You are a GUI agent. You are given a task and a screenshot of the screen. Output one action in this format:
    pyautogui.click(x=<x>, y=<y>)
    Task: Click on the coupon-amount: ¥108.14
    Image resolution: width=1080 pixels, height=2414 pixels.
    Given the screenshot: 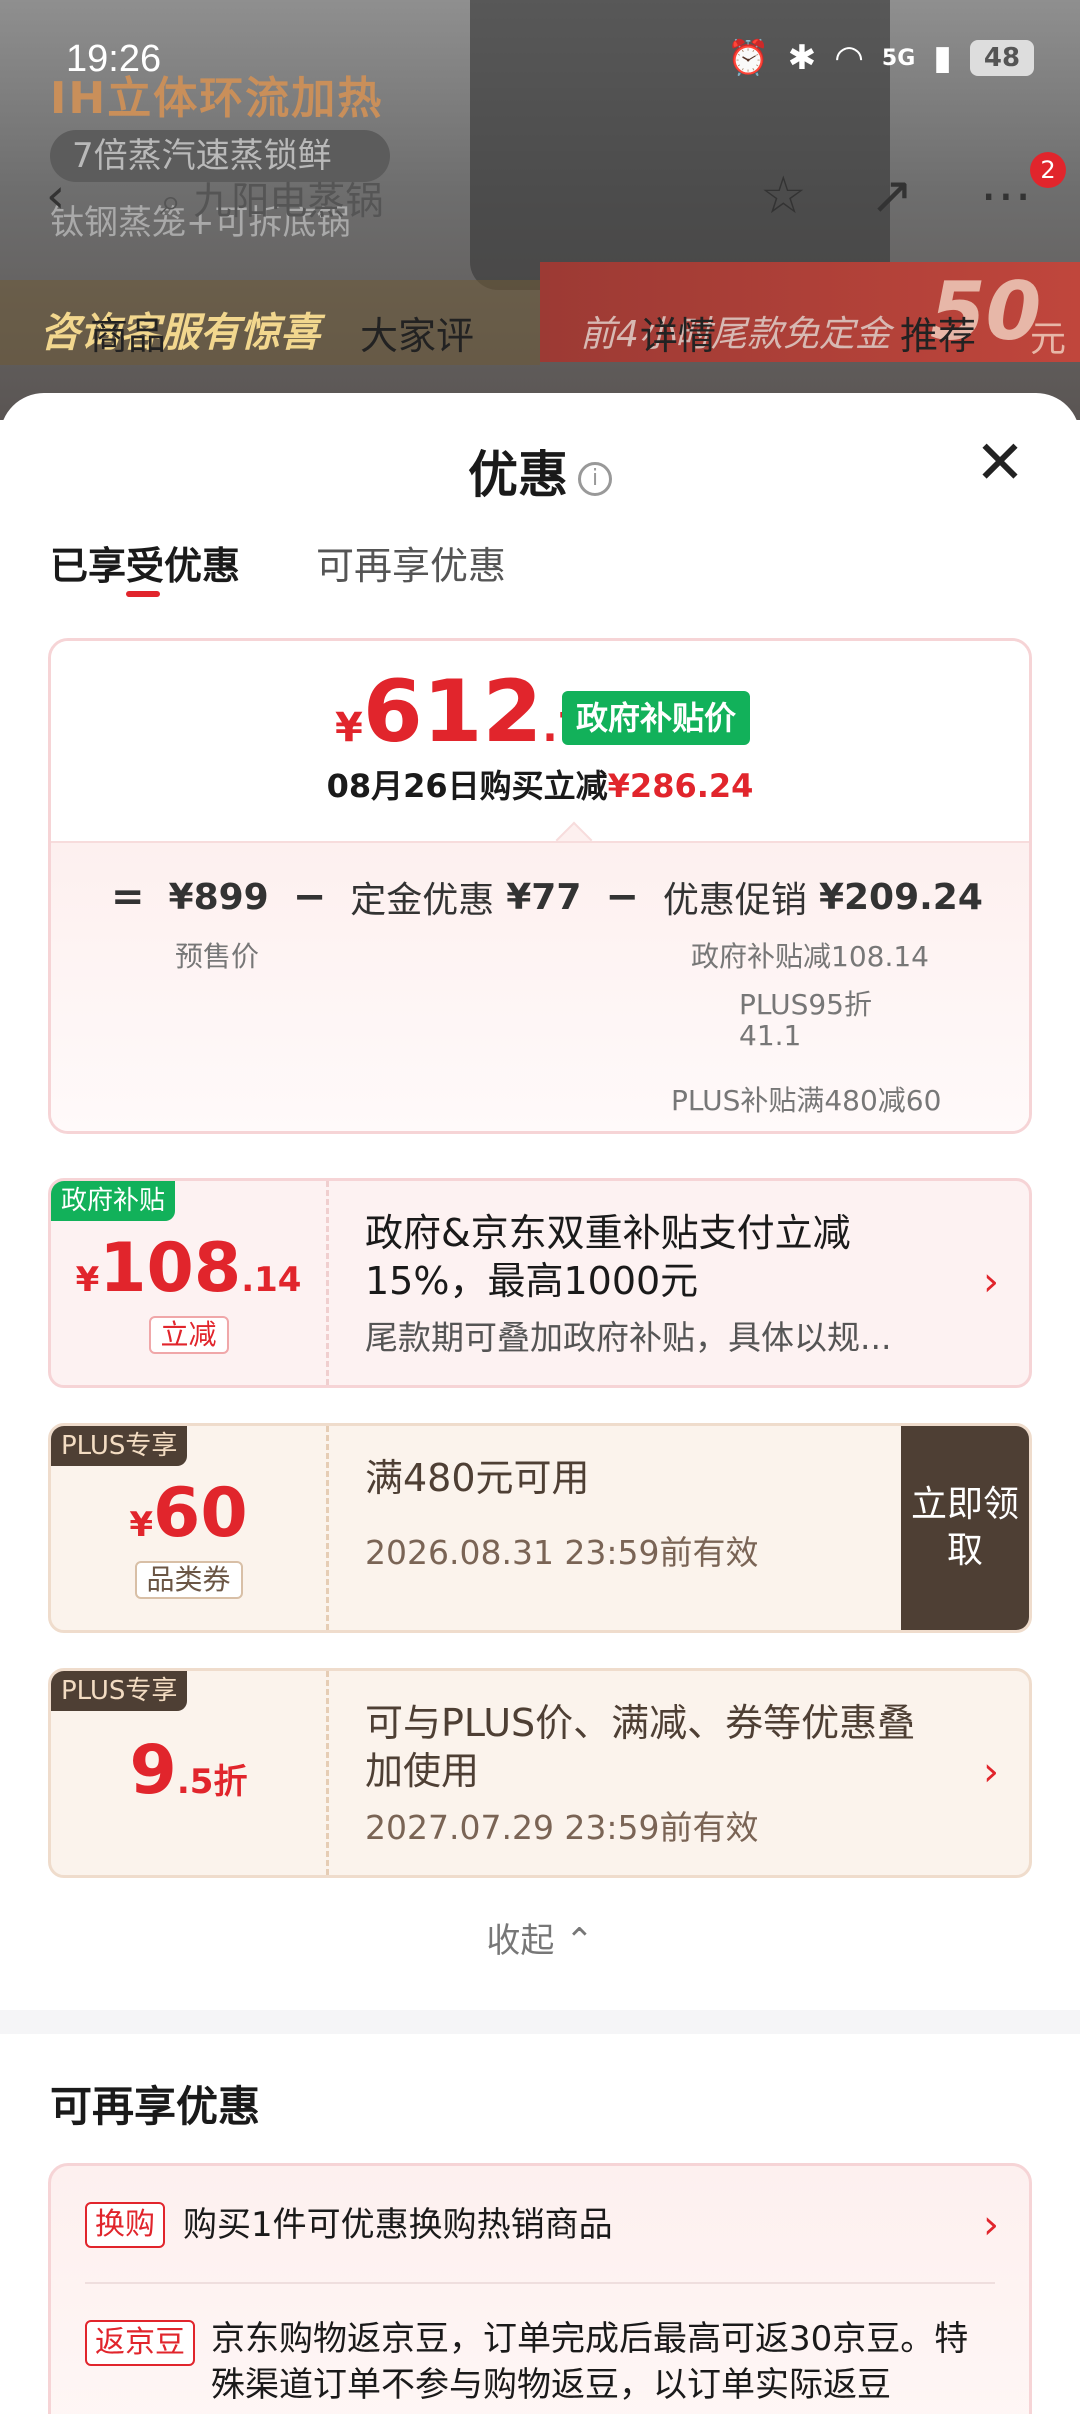 What is the action you would take?
    pyautogui.click(x=188, y=1268)
    